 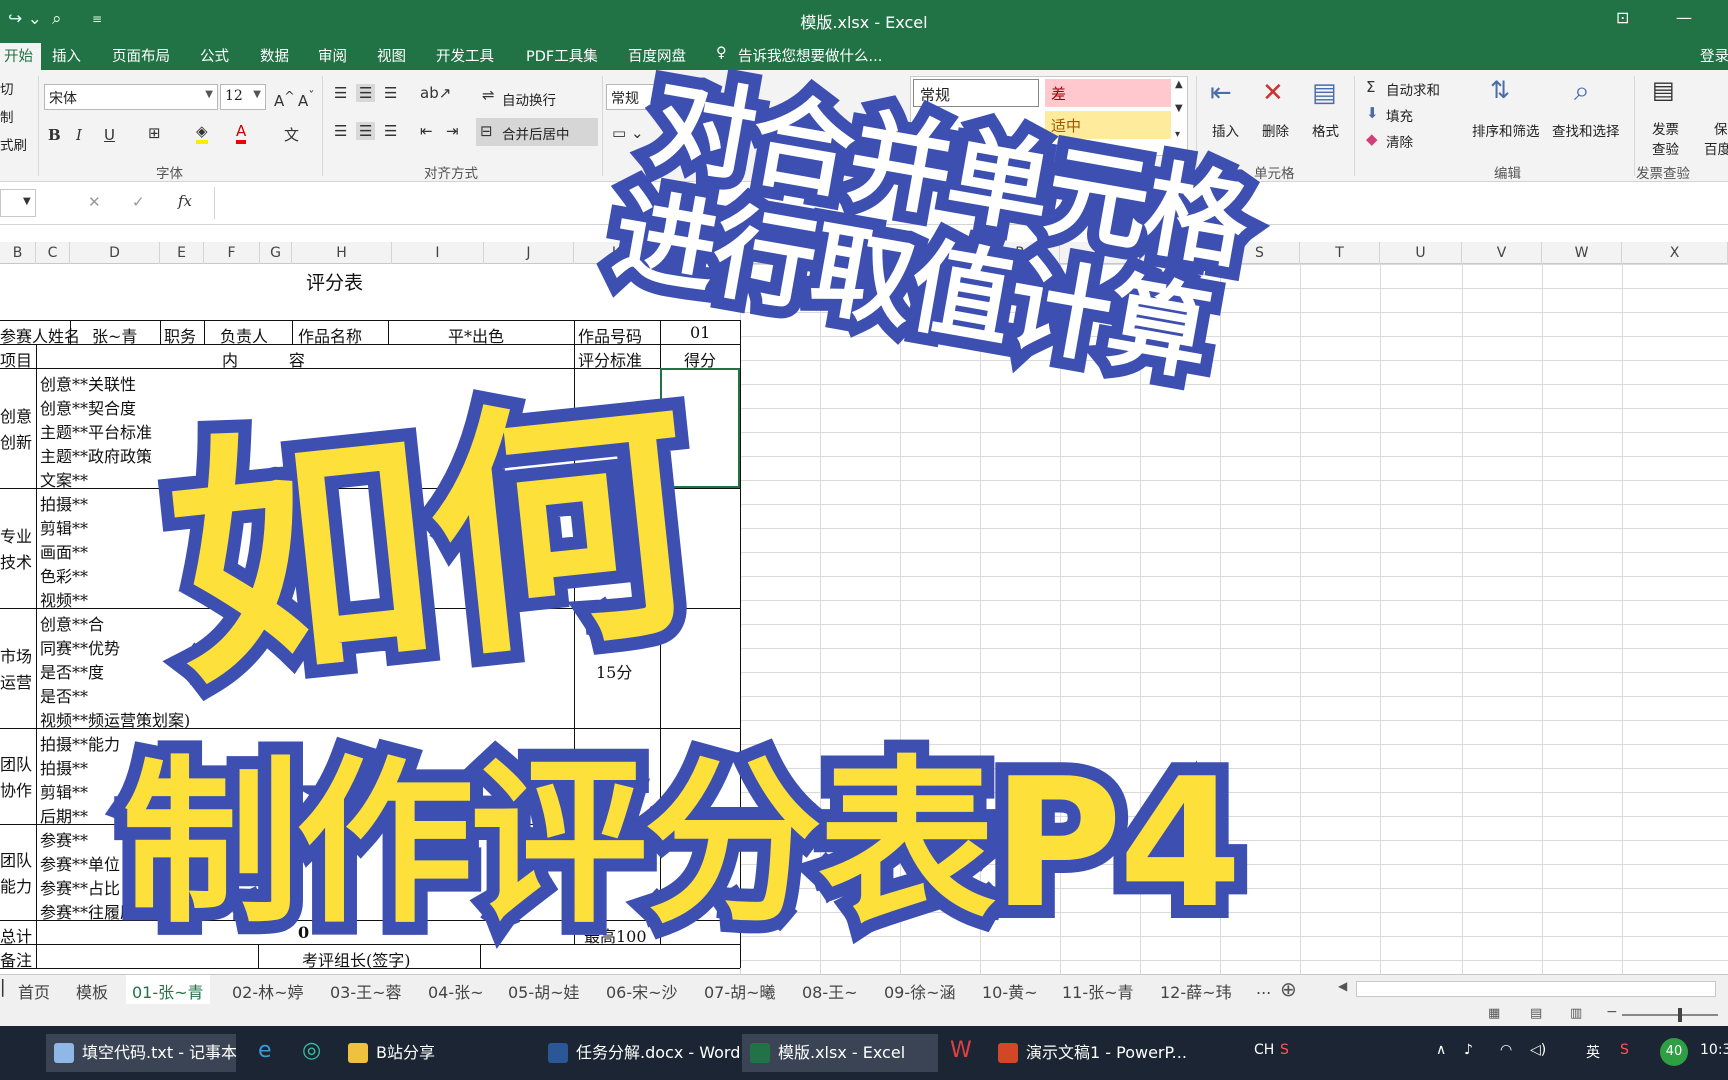 I want to click on tab-review: 审阅, so click(x=332, y=55).